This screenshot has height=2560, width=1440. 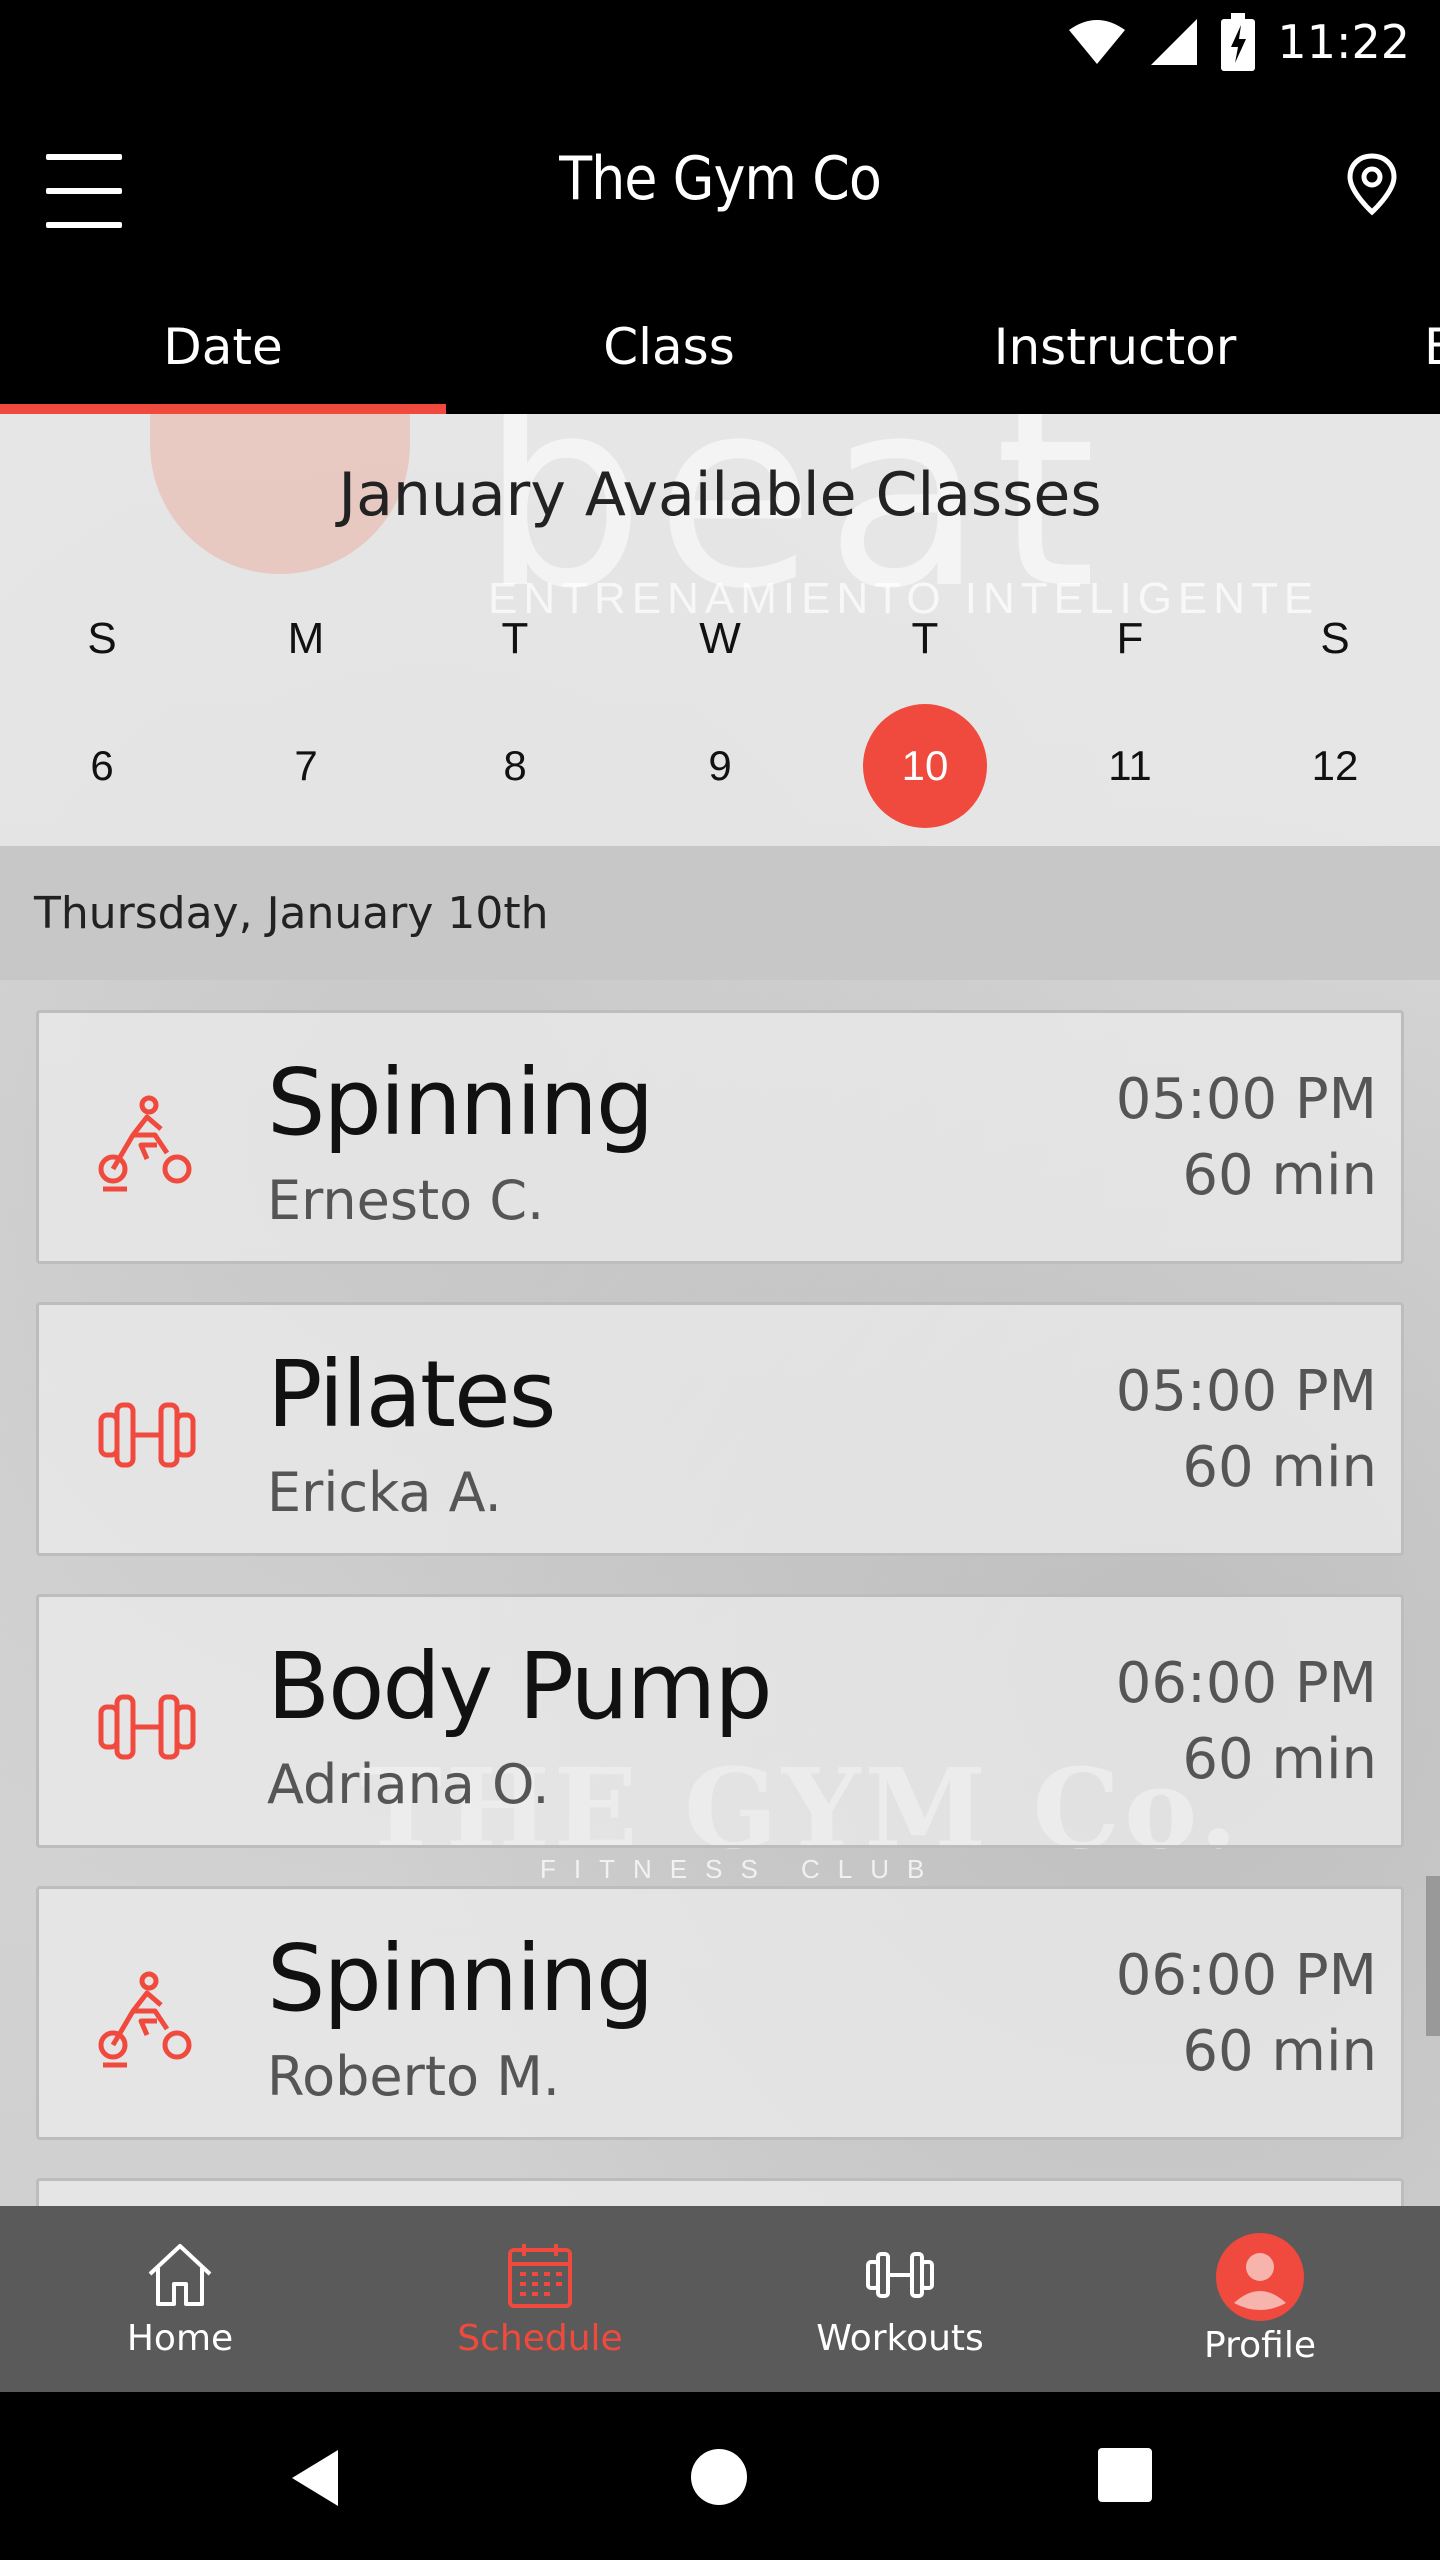 I want to click on selected-day-circle: 10, so click(x=925, y=766).